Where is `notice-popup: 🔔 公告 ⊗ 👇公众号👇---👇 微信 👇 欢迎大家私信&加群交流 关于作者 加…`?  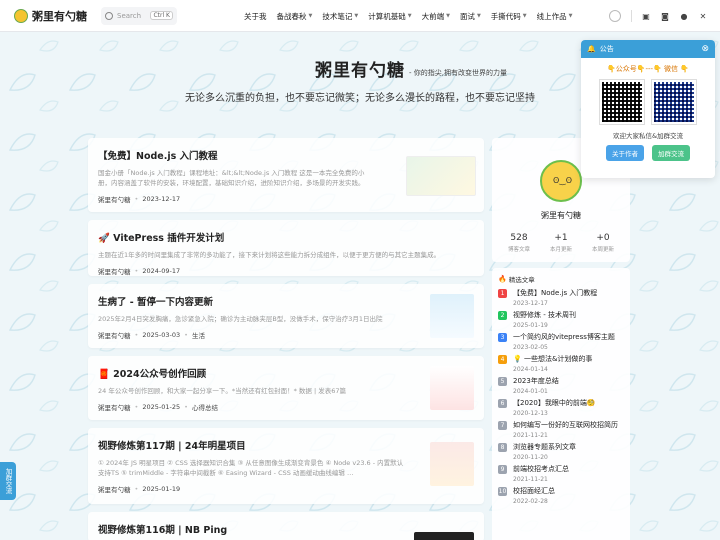 notice-popup: 🔔 公告 ⊗ 👇公众号👇---👇 微信 👇 欢迎大家私信&加群交流 关于作者 加… is located at coordinates (648, 109).